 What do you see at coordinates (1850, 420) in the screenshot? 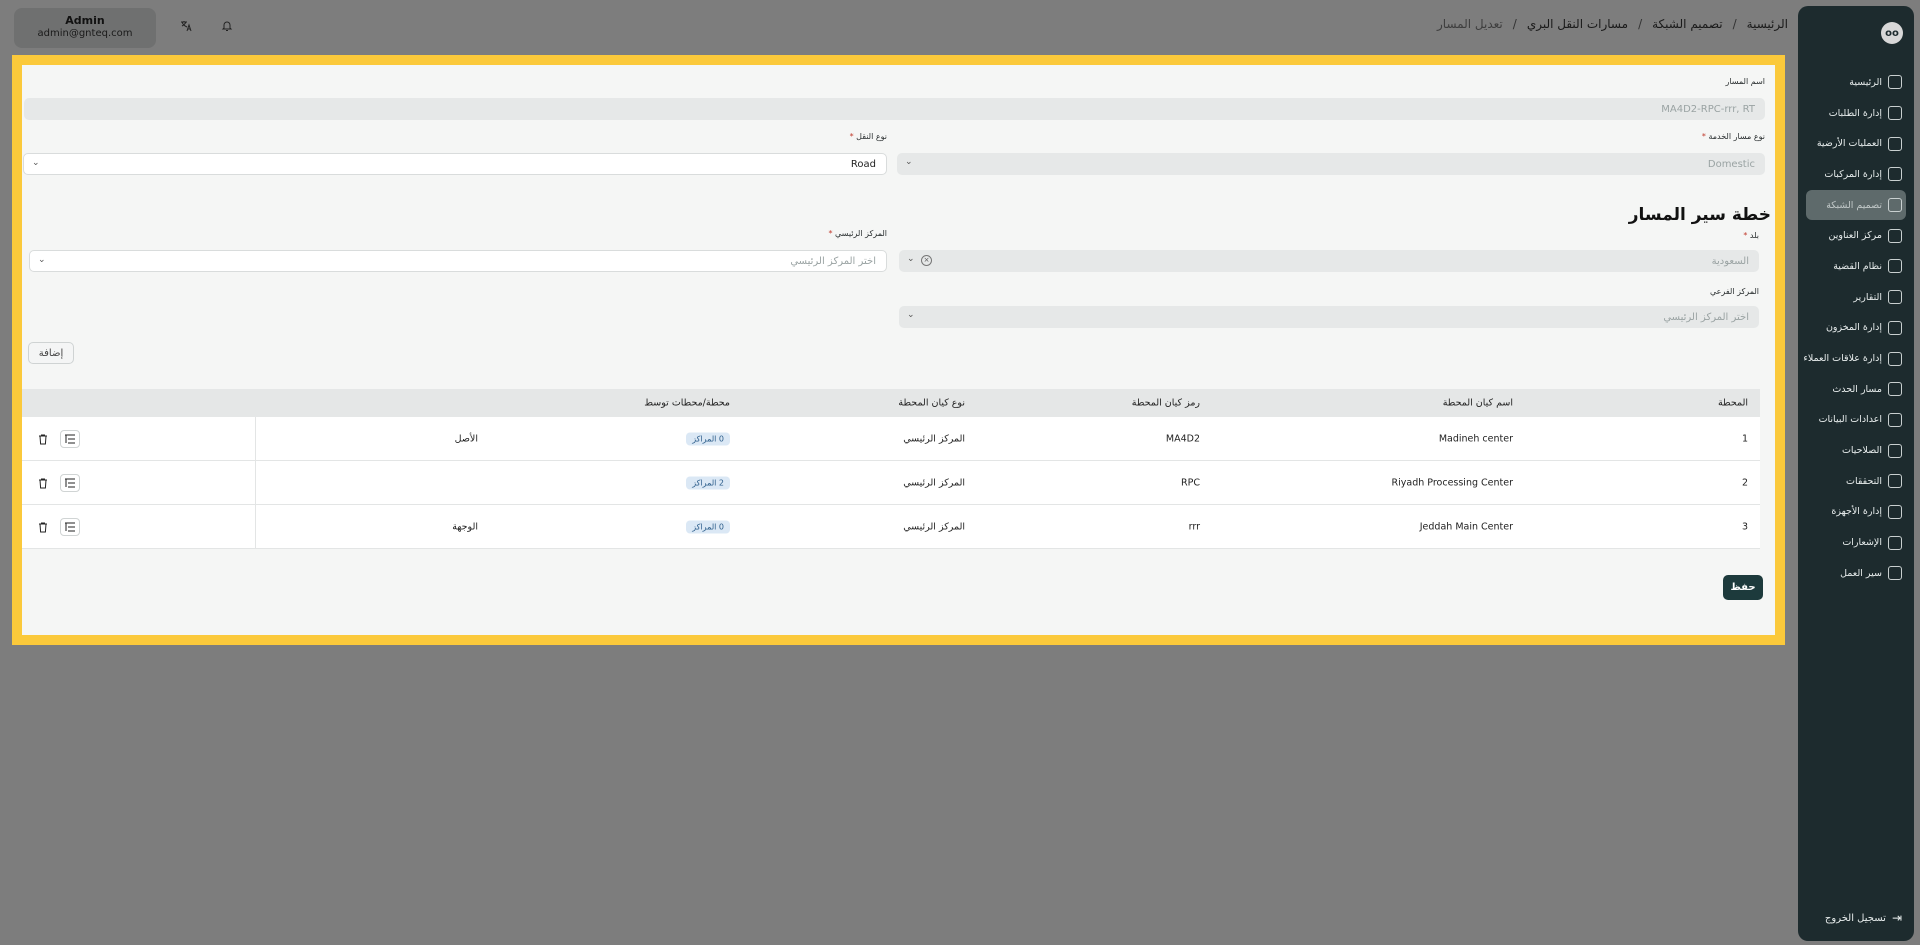
I see `sidebar-item-label: اعدادات البيانات` at bounding box center [1850, 420].